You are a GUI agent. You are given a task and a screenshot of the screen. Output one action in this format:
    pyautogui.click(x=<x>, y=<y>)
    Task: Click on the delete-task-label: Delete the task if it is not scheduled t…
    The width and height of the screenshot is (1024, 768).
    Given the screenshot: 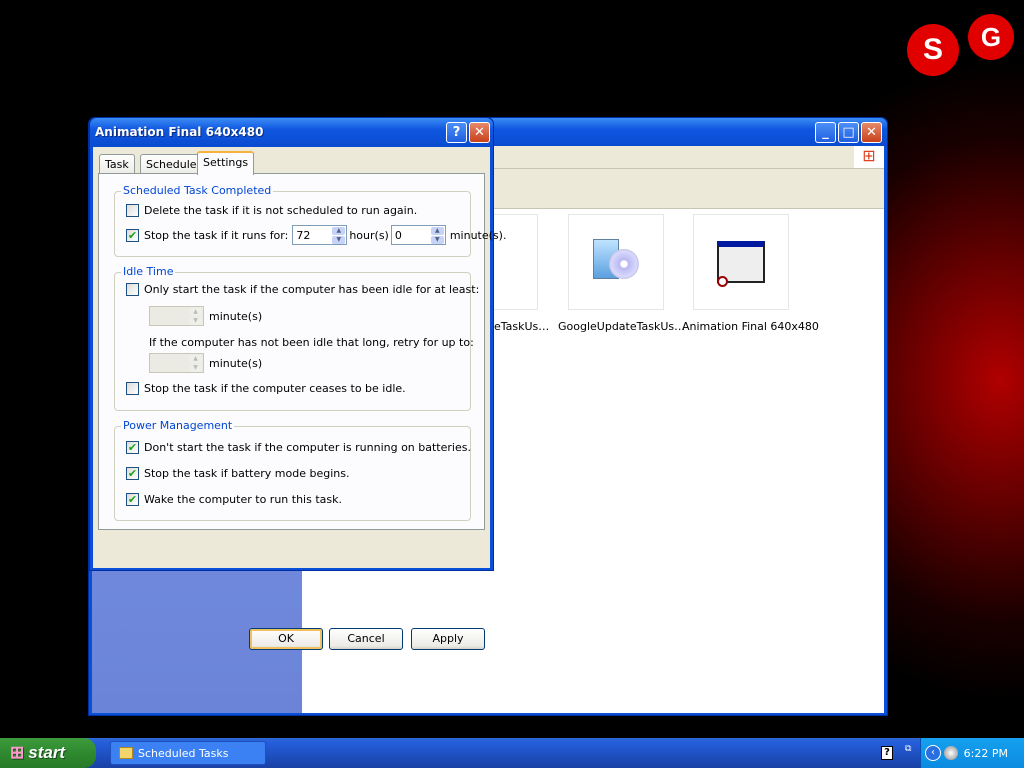 What is the action you would take?
    pyautogui.click(x=281, y=210)
    